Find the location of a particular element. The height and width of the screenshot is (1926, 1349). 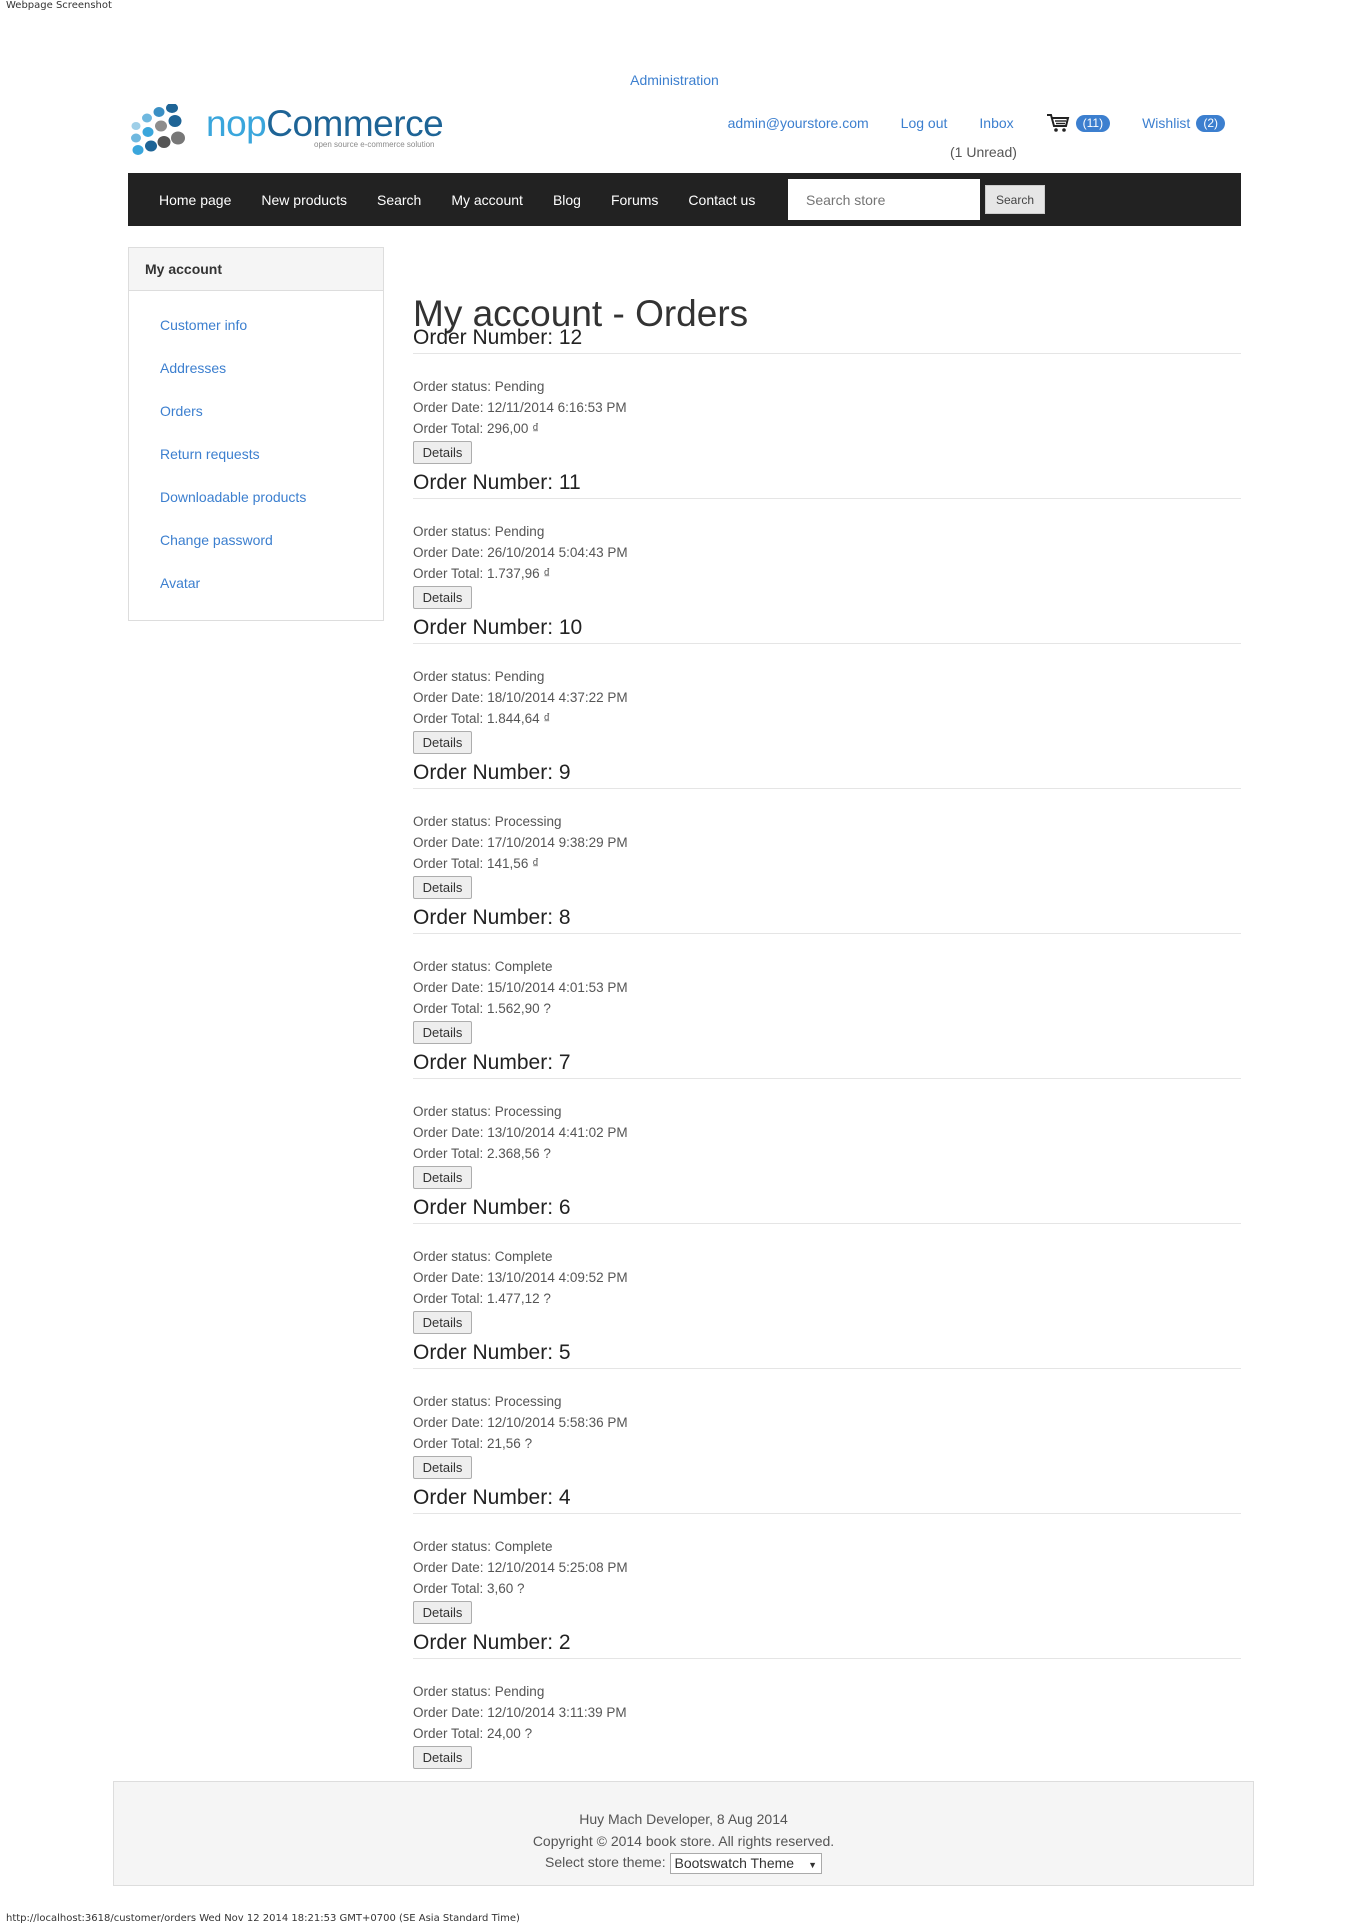

account-email-link: admin@yourstore.com is located at coordinates (798, 123).